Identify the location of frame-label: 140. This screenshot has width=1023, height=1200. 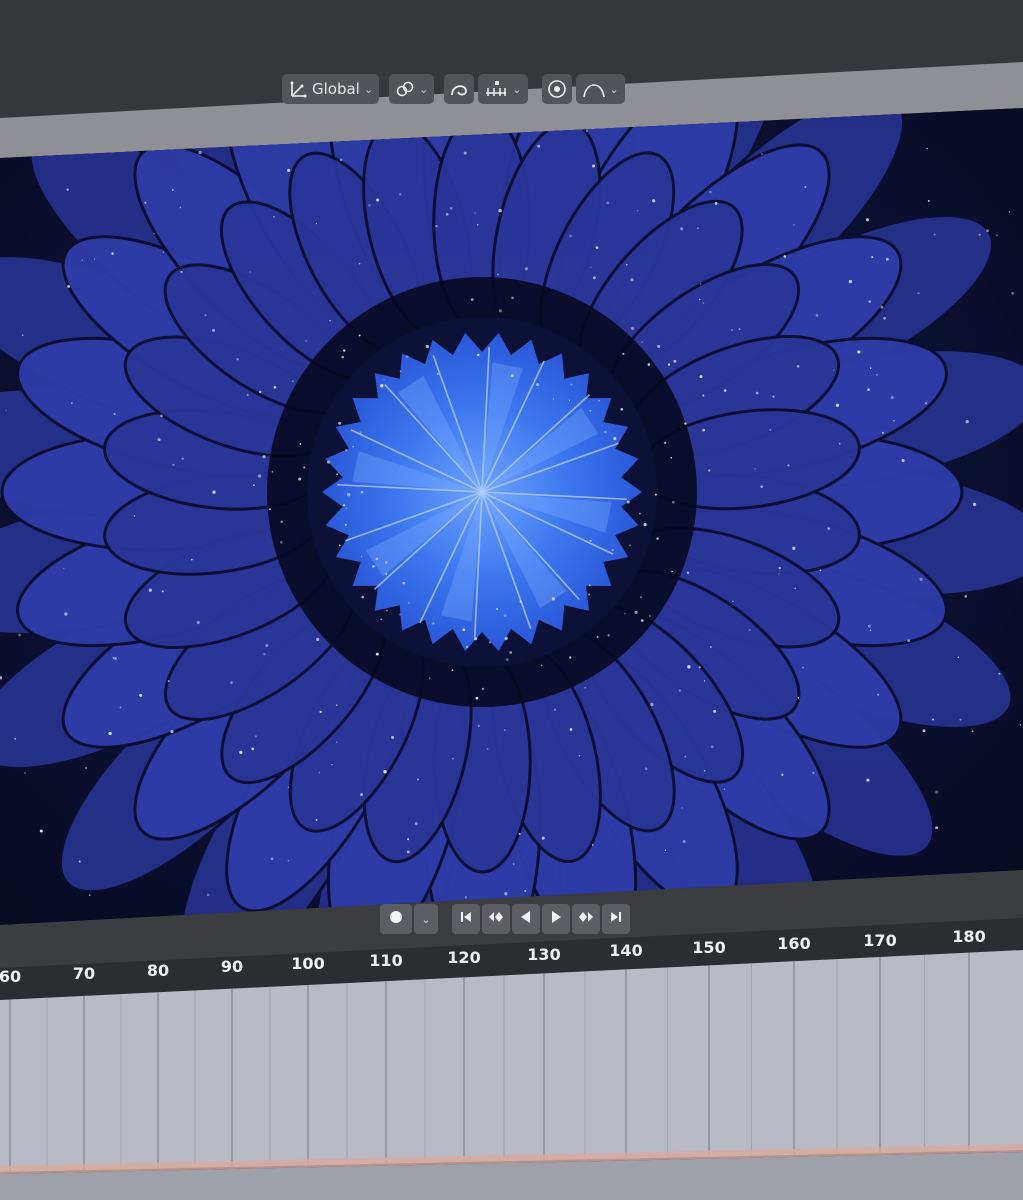
(626, 951).